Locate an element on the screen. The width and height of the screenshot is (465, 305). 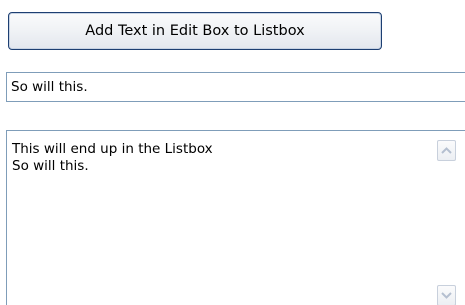
text-edit-box: So will this. is located at coordinates (235, 87).